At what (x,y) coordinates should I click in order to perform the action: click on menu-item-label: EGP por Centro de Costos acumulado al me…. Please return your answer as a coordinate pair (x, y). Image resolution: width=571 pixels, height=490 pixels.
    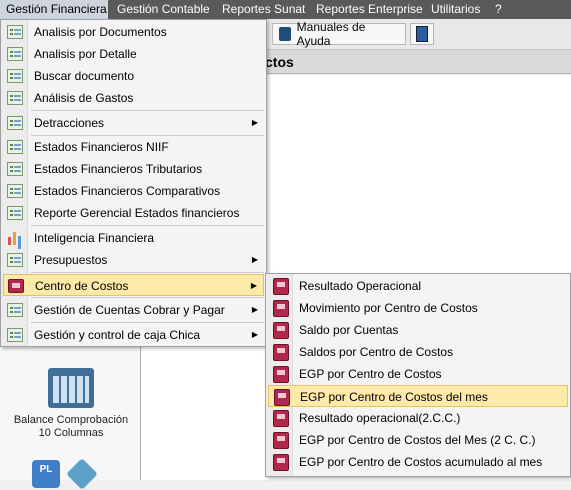
    Looking at the image, I should click on (421, 462).